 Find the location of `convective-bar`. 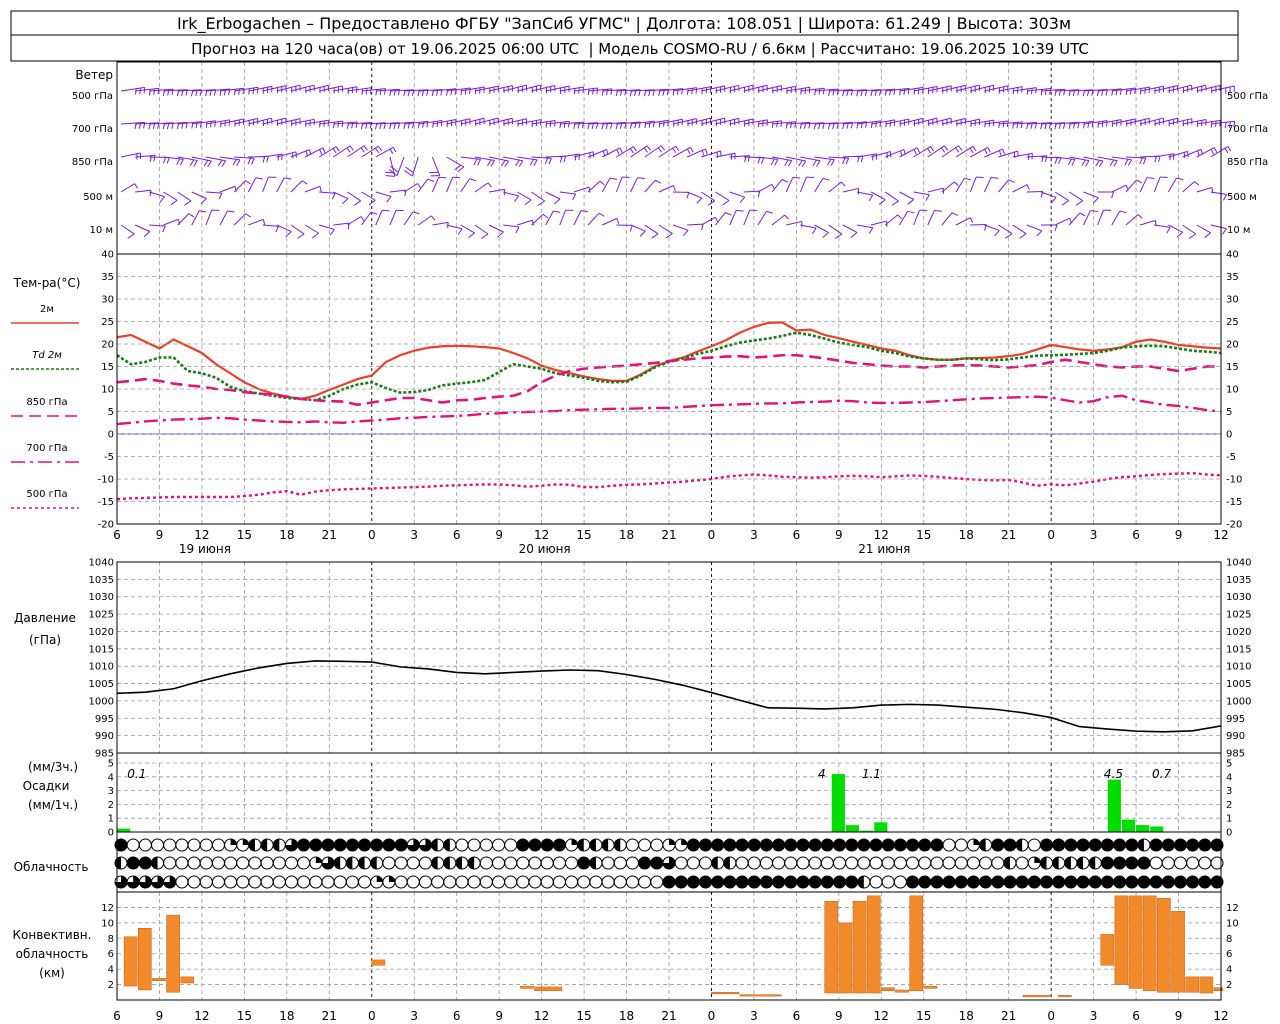

convective-bar is located at coordinates (859, 947).